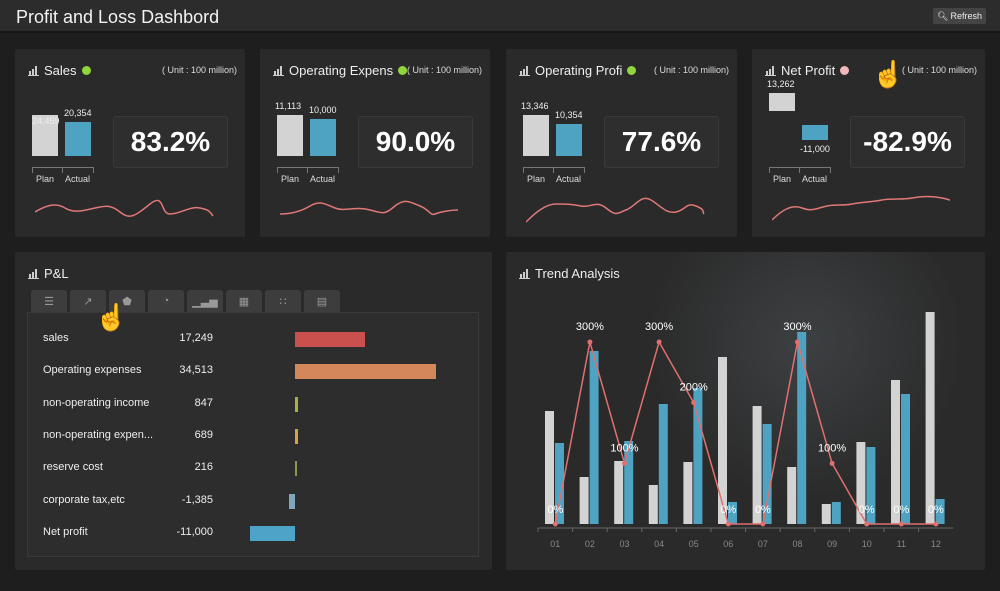 This screenshot has width=1000, height=591. What do you see at coordinates (936, 544) in the screenshot?
I see `x-tick-label: 12` at bounding box center [936, 544].